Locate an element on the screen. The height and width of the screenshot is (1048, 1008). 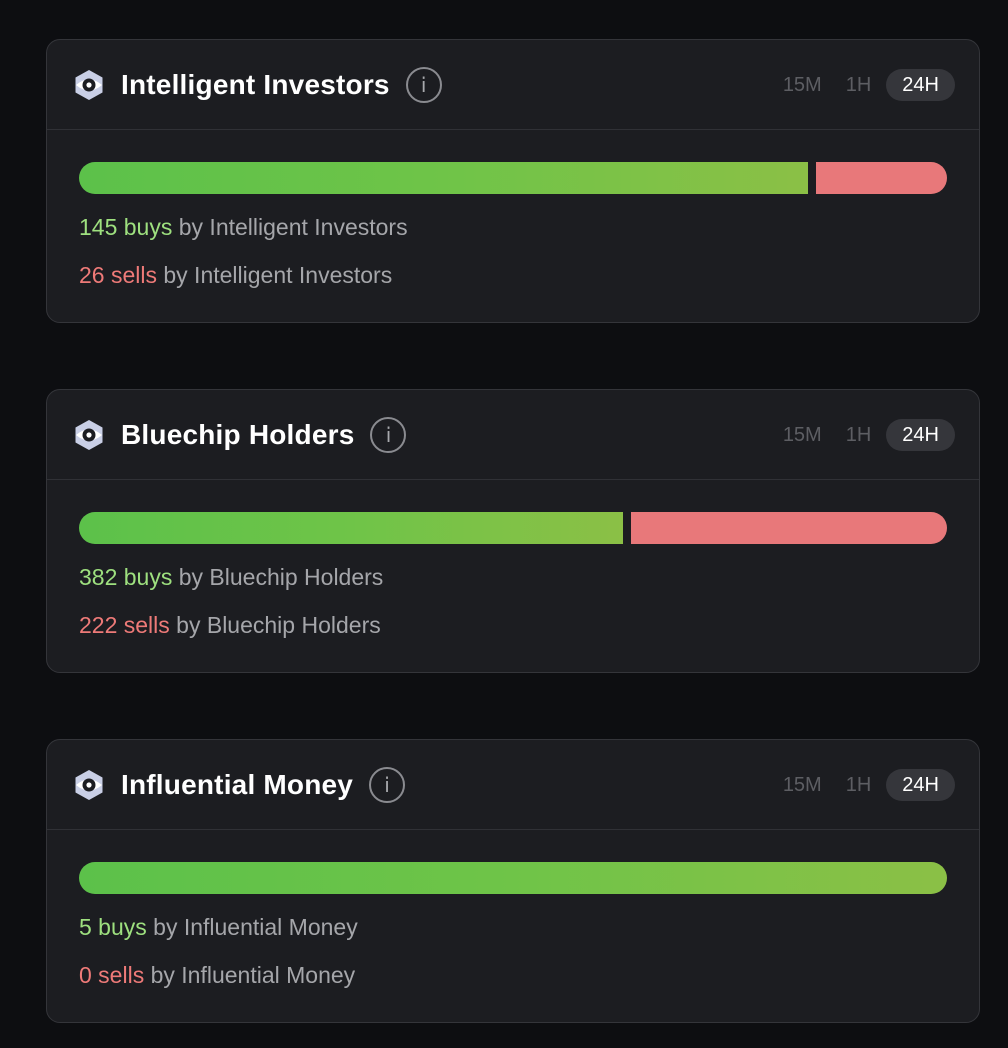
buy-label: by Bluechip Holders is located at coordinates (278, 577).